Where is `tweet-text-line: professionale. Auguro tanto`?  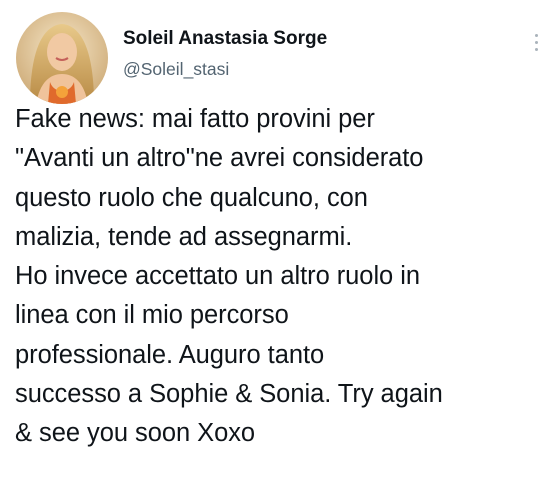
tweet-text-line: professionale. Auguro tanto is located at coordinates (170, 354).